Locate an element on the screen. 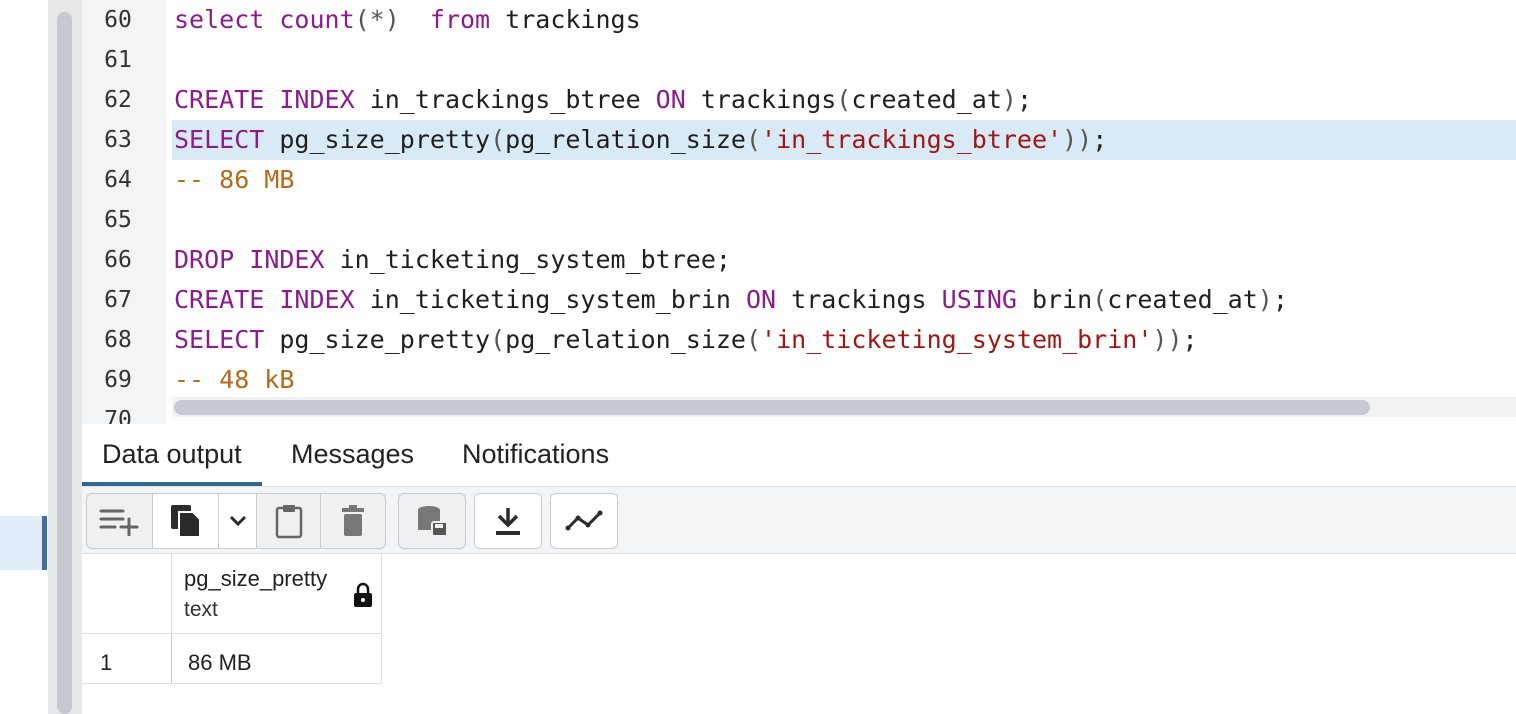 The image size is (1516, 714). delete-icon is located at coordinates (353, 521).